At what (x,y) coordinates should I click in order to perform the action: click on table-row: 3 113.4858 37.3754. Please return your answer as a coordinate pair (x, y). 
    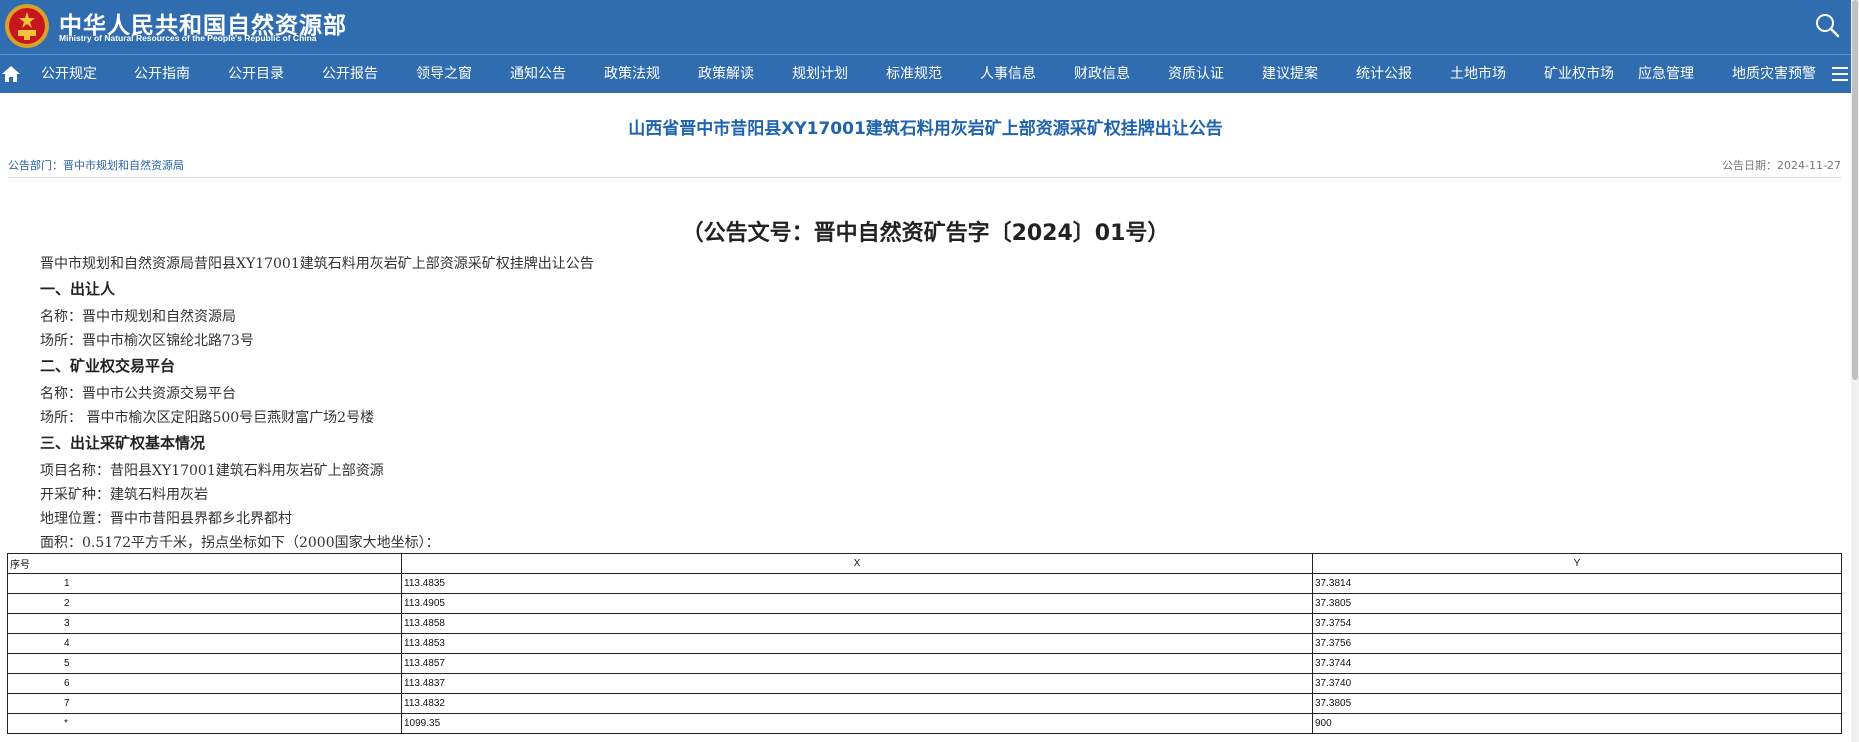
    Looking at the image, I should click on (924, 623).